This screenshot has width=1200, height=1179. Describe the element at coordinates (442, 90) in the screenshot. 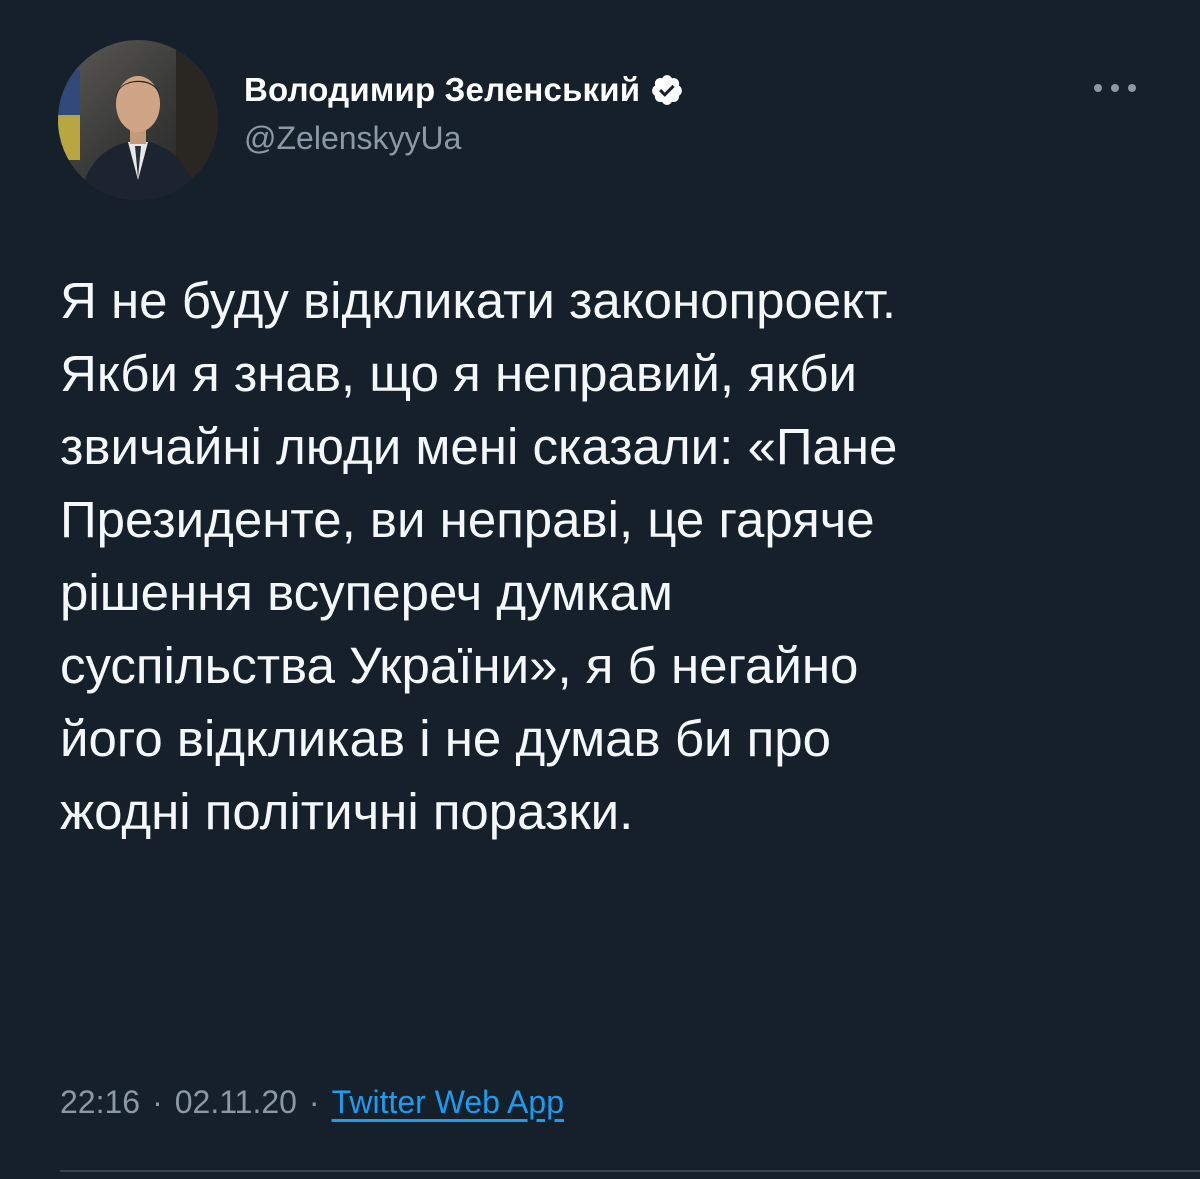

I see `author-display-name: Володимир Зеленський` at that location.